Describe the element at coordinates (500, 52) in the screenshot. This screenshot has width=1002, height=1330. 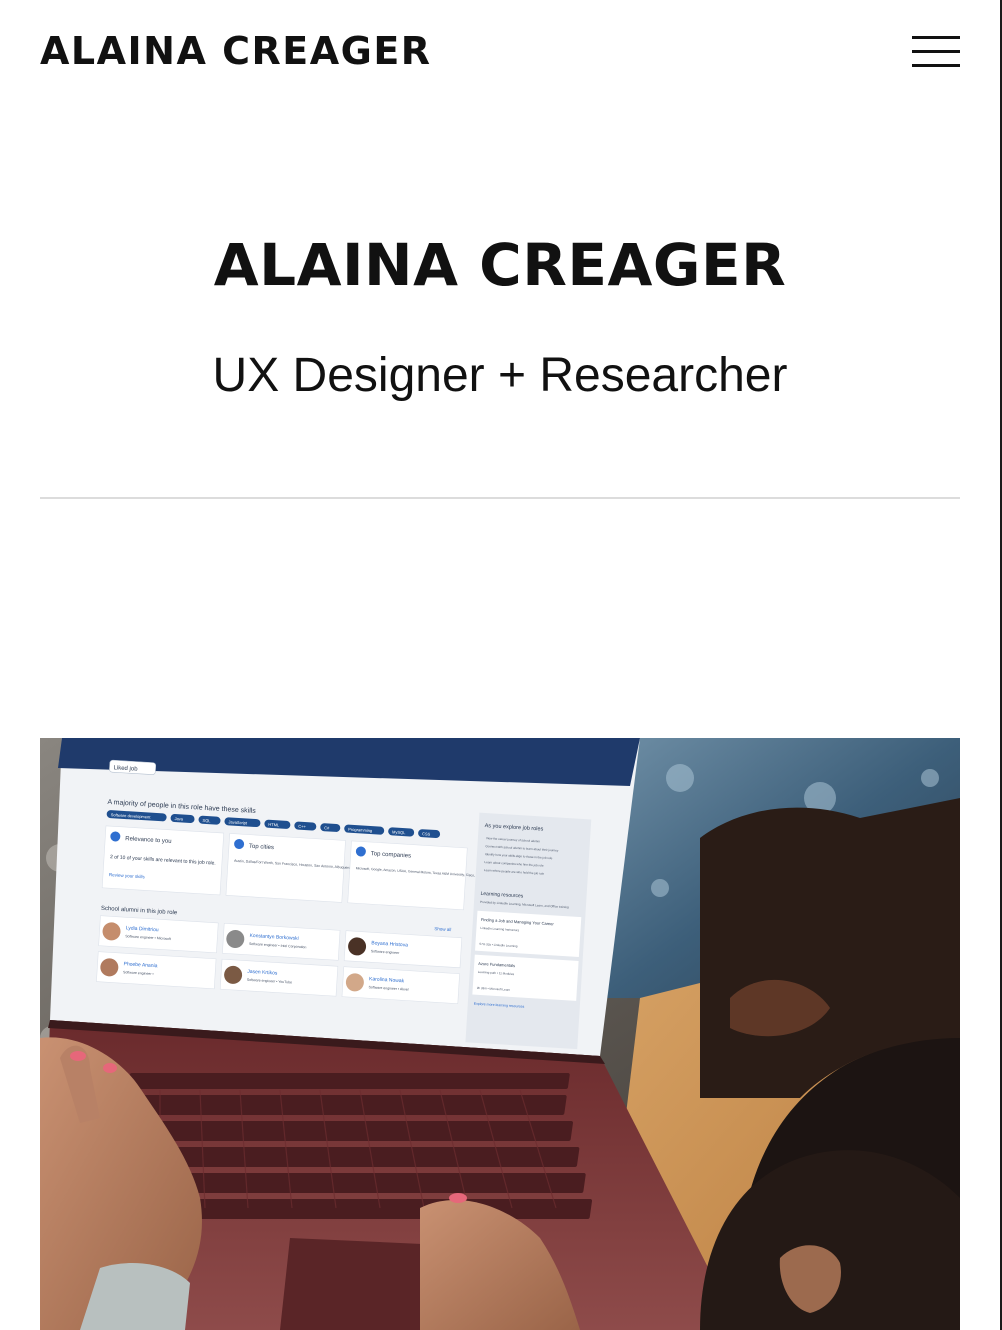
I see `site-header: ALAINA CREAGER` at that location.